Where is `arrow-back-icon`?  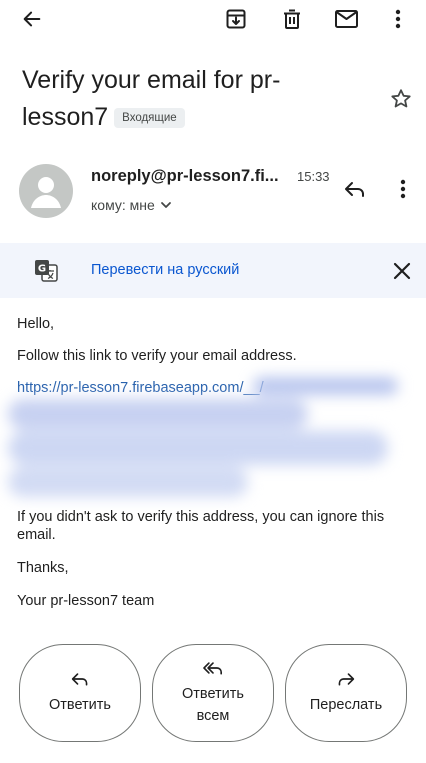 arrow-back-icon is located at coordinates (32, 19).